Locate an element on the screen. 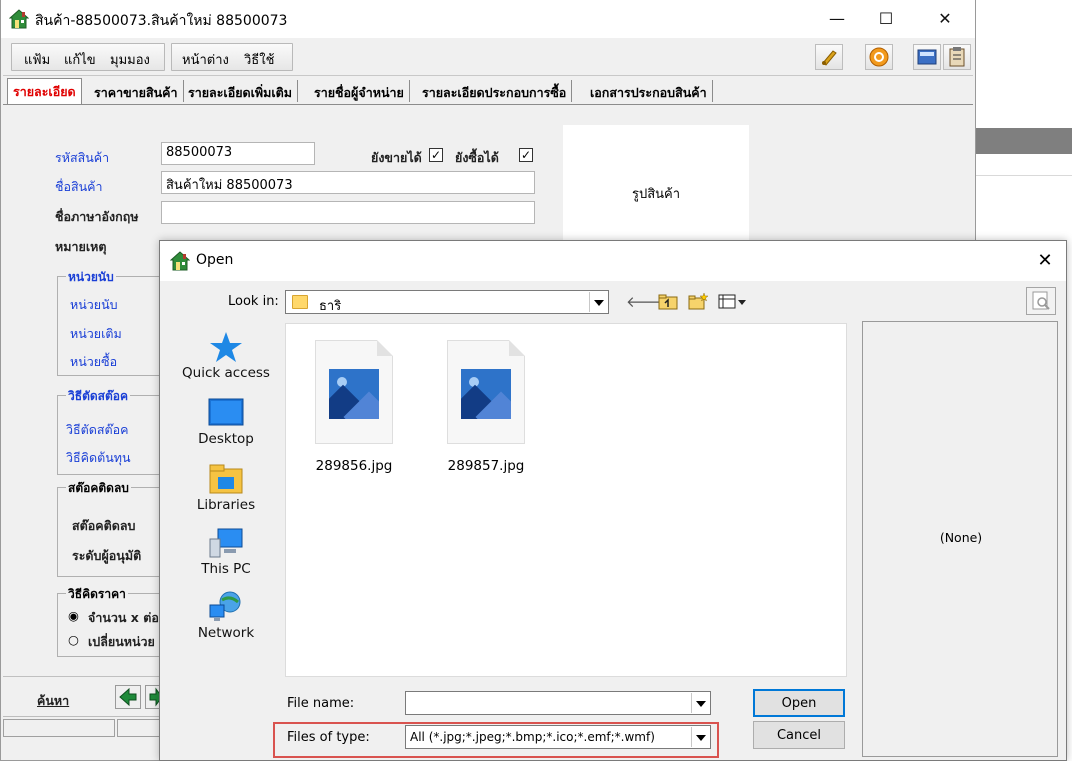 Image resolution: width=1072 pixels, height=761 pixels. menu-view: มุมมอง is located at coordinates (130, 59).